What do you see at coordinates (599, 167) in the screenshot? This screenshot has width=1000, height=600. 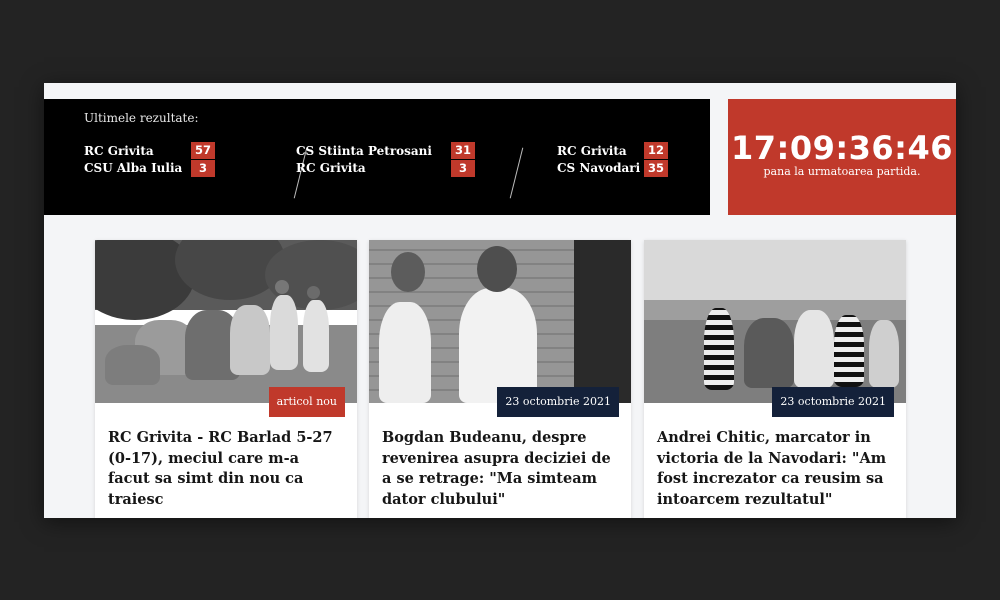 I see `away-team: CS Navodari` at bounding box center [599, 167].